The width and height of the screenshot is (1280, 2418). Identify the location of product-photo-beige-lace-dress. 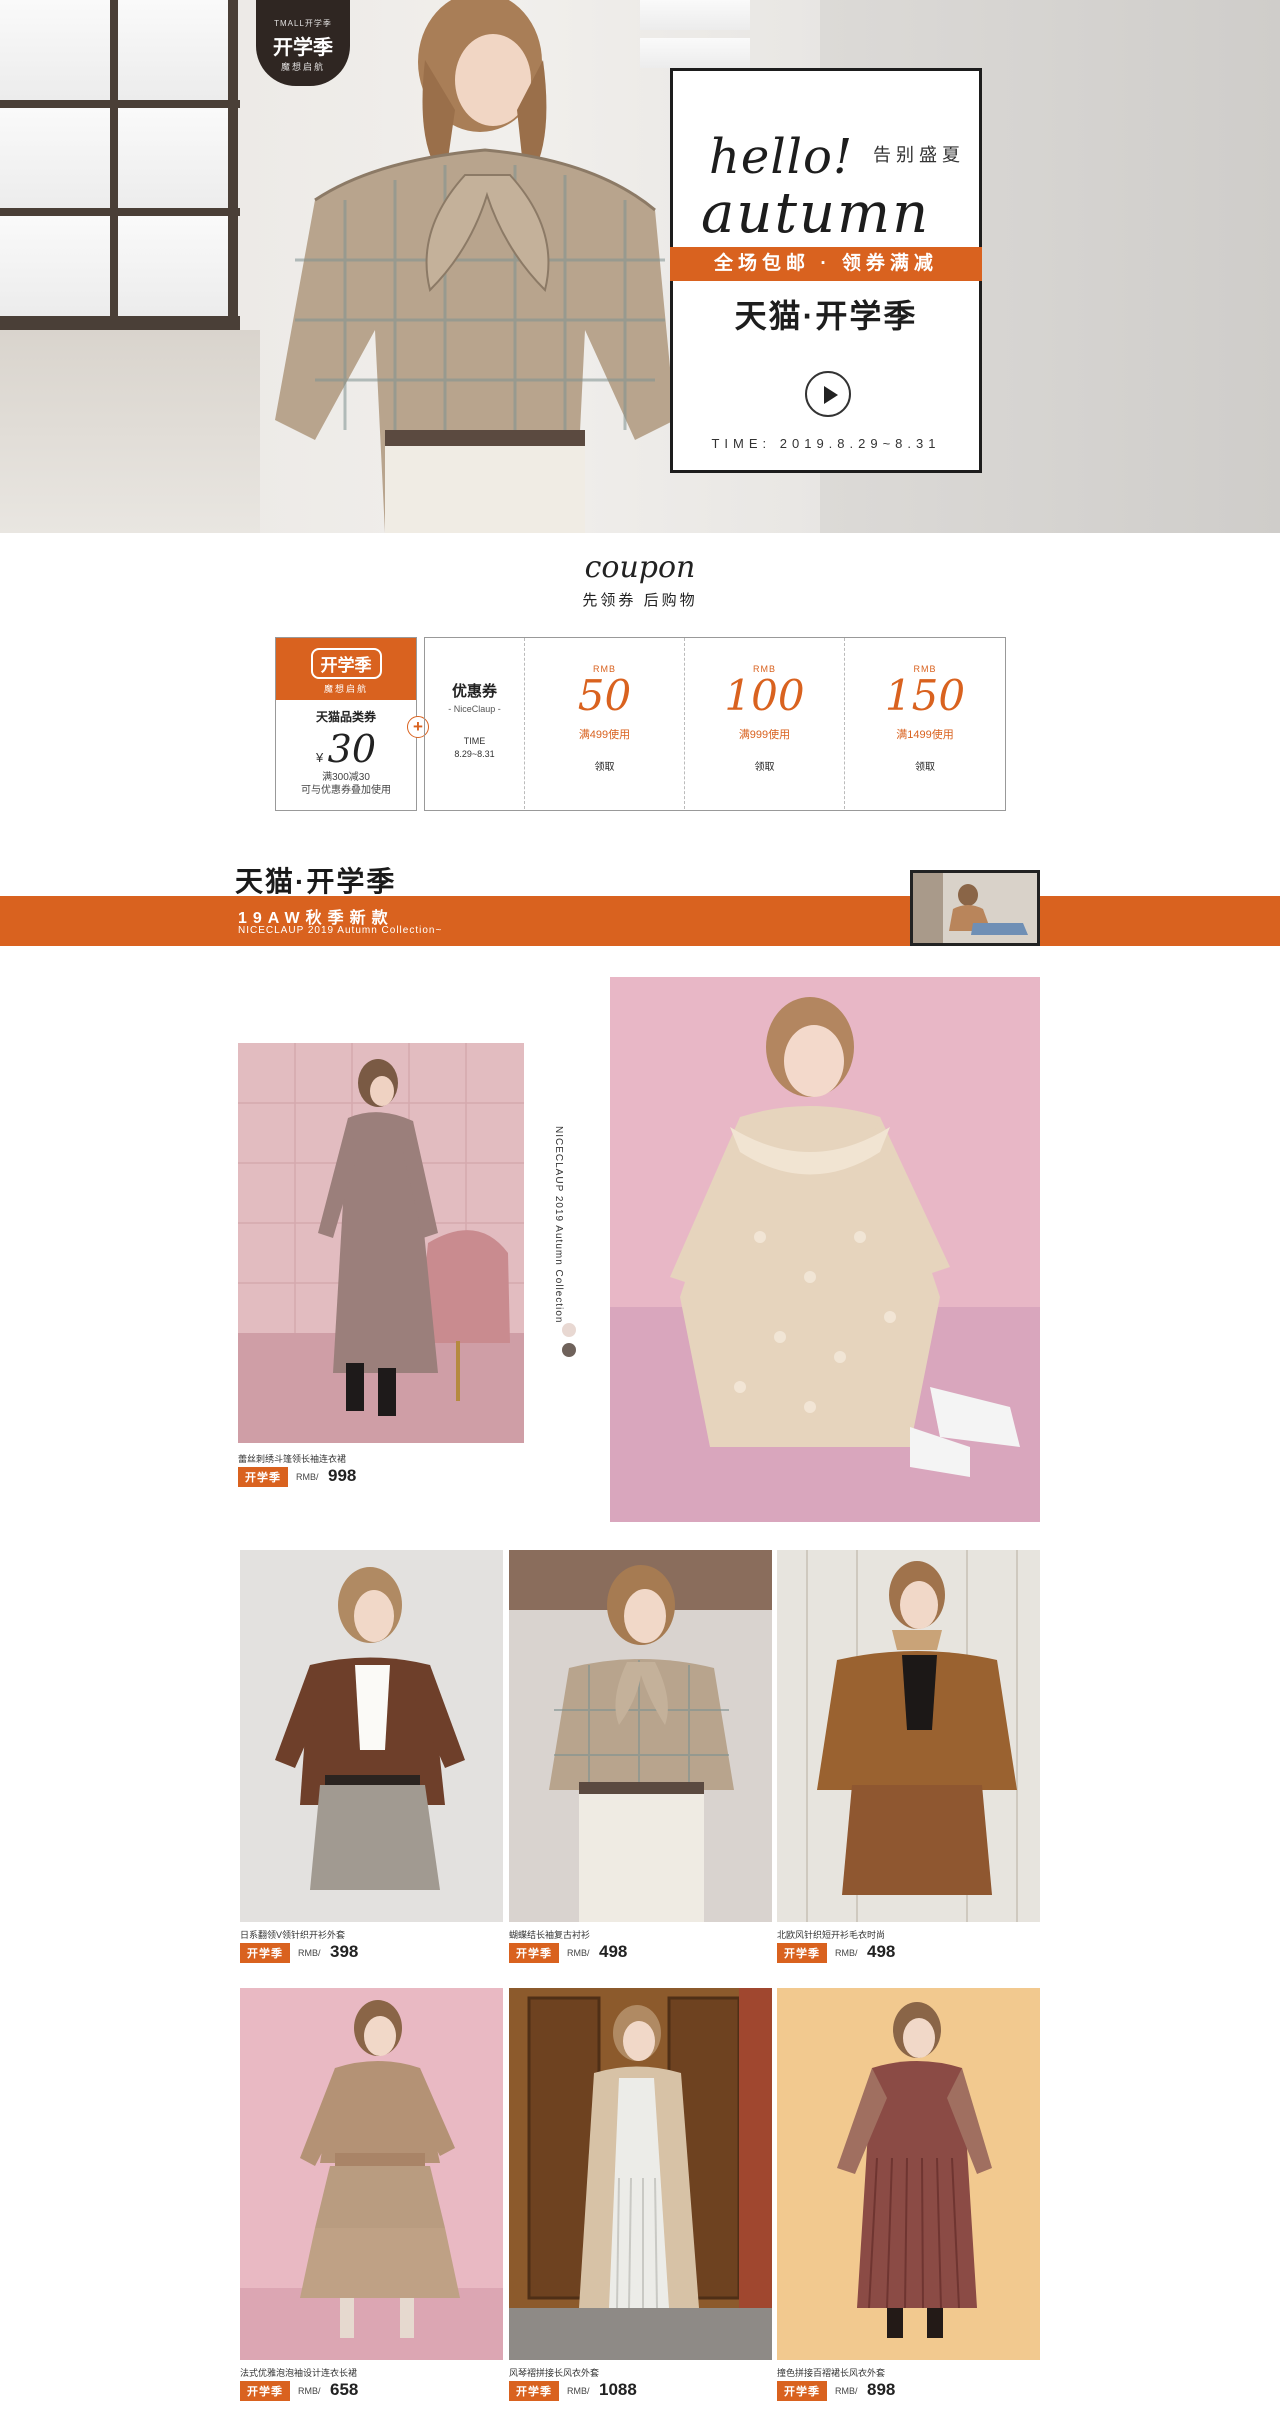
(825, 1249).